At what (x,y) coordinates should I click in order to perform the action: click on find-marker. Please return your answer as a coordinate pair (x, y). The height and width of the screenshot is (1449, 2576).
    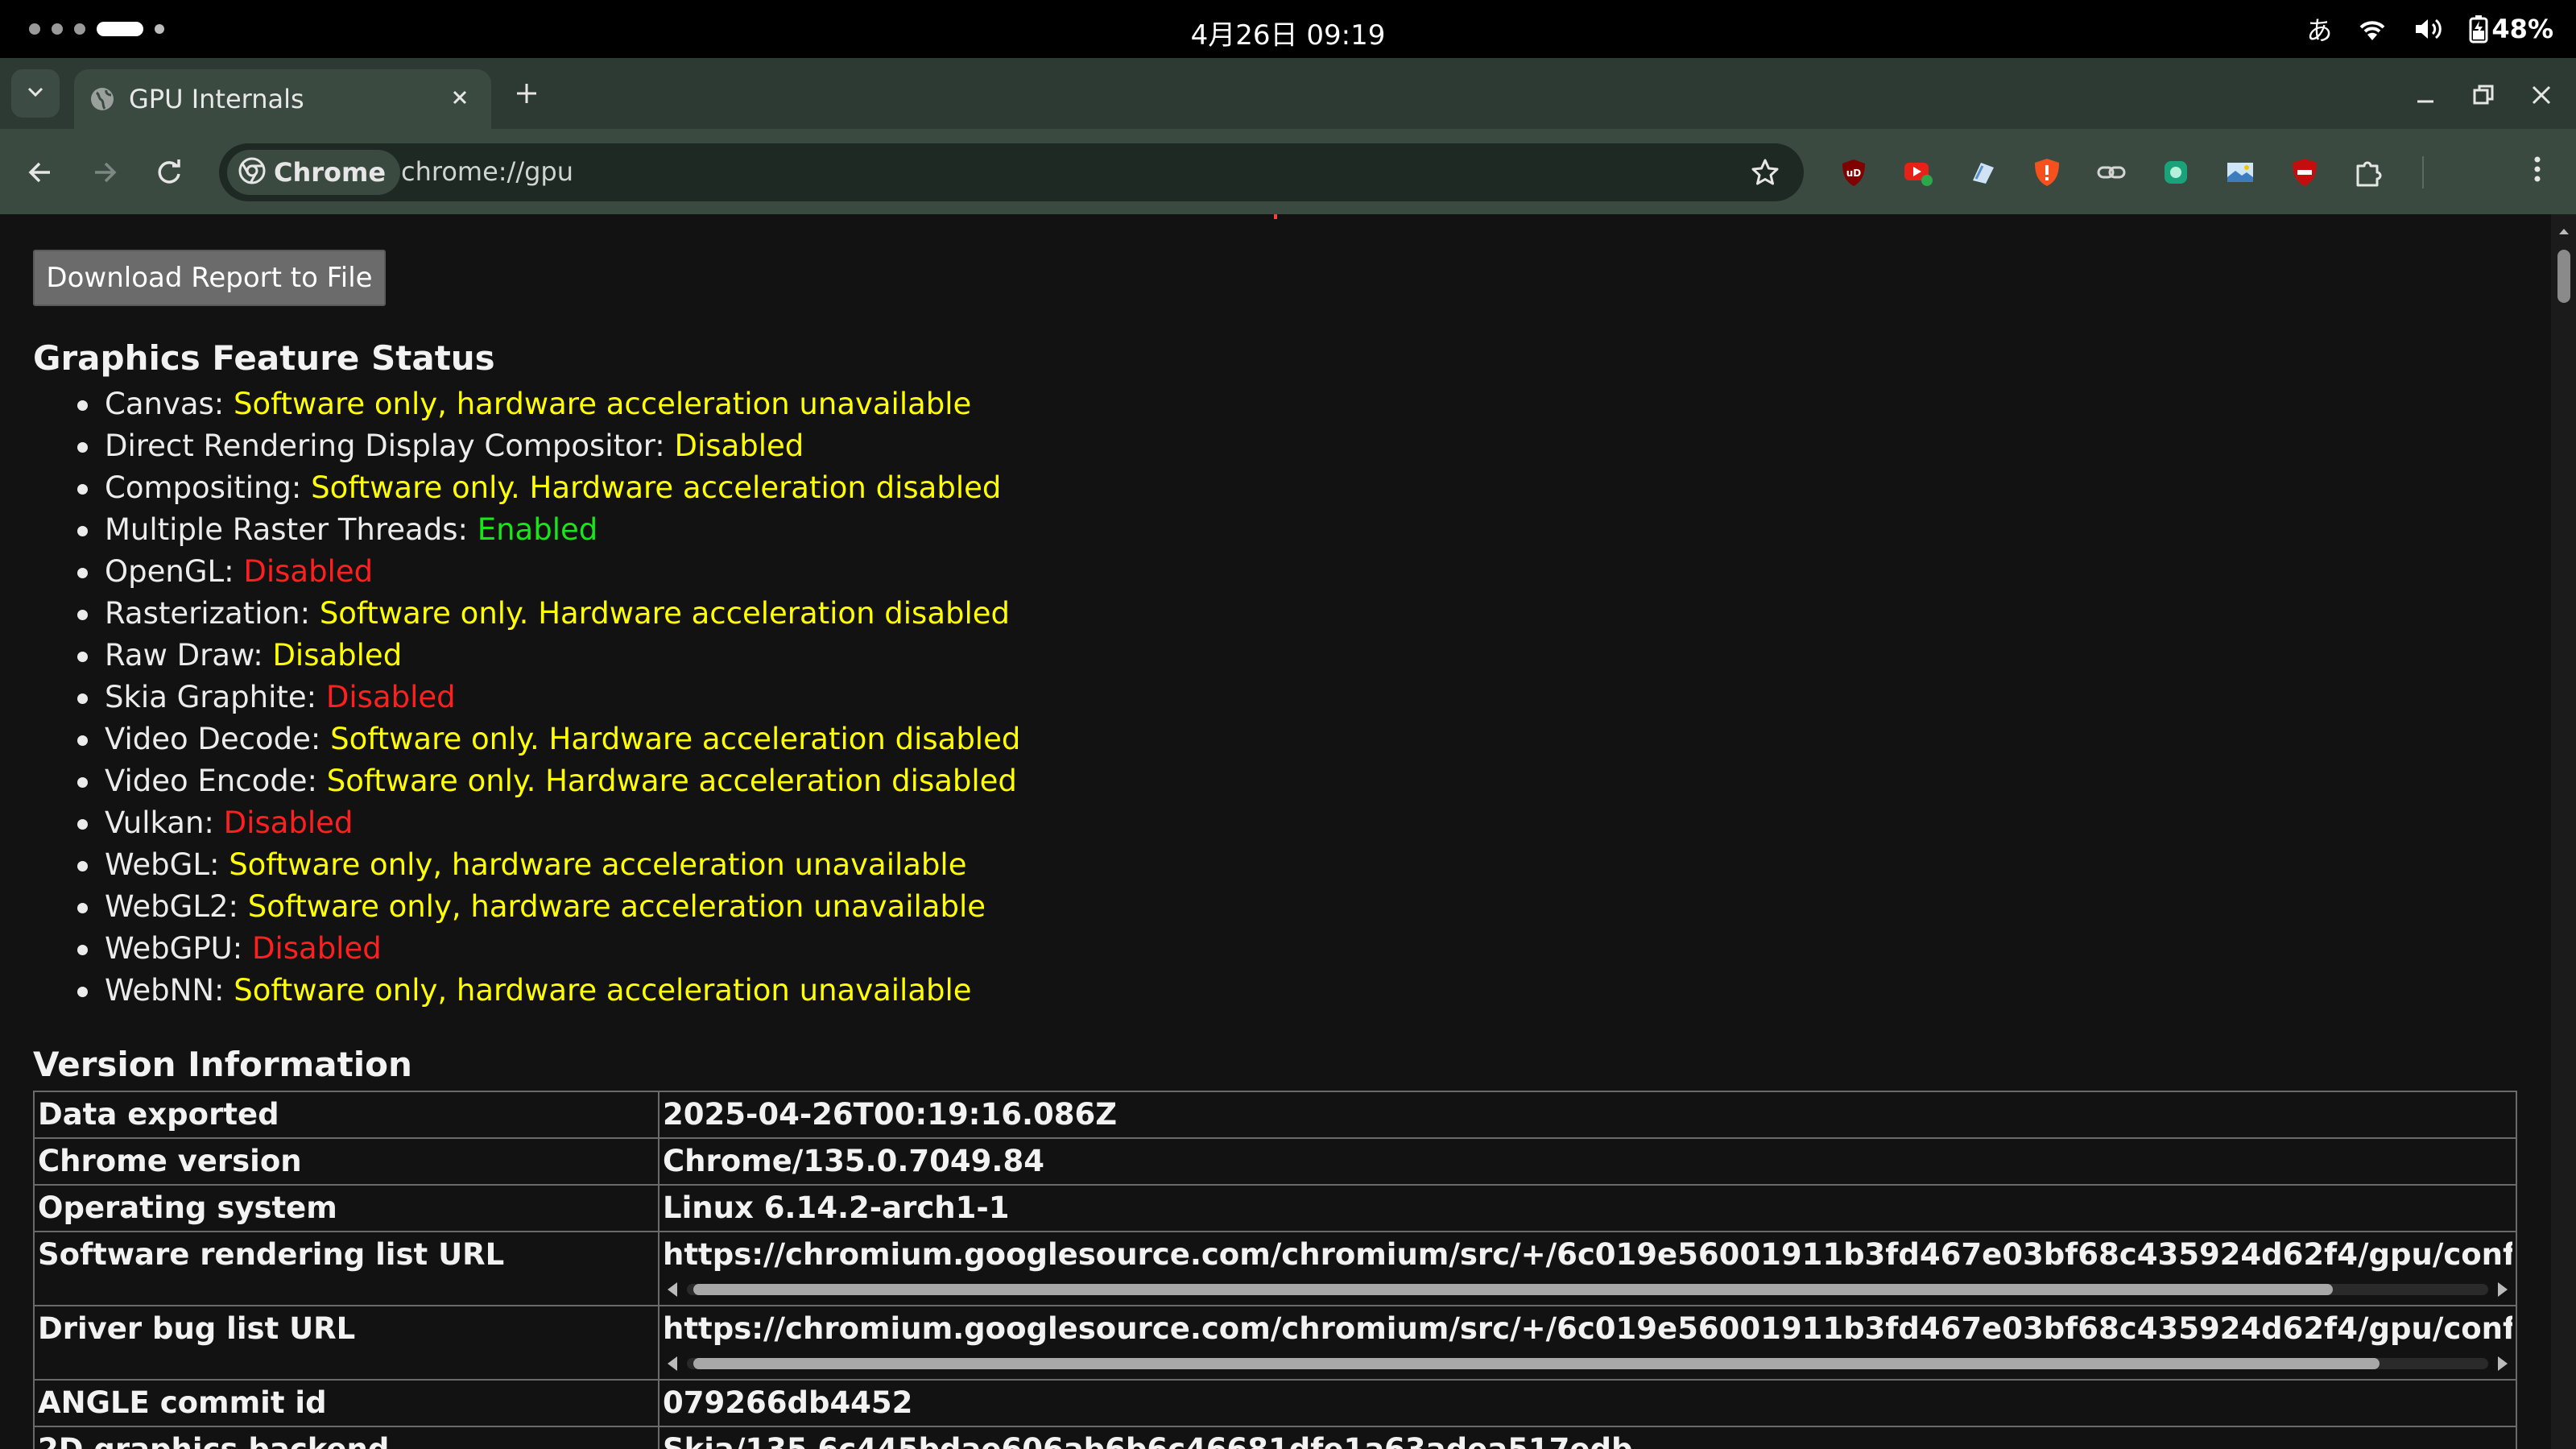
    Looking at the image, I should click on (1275, 216).